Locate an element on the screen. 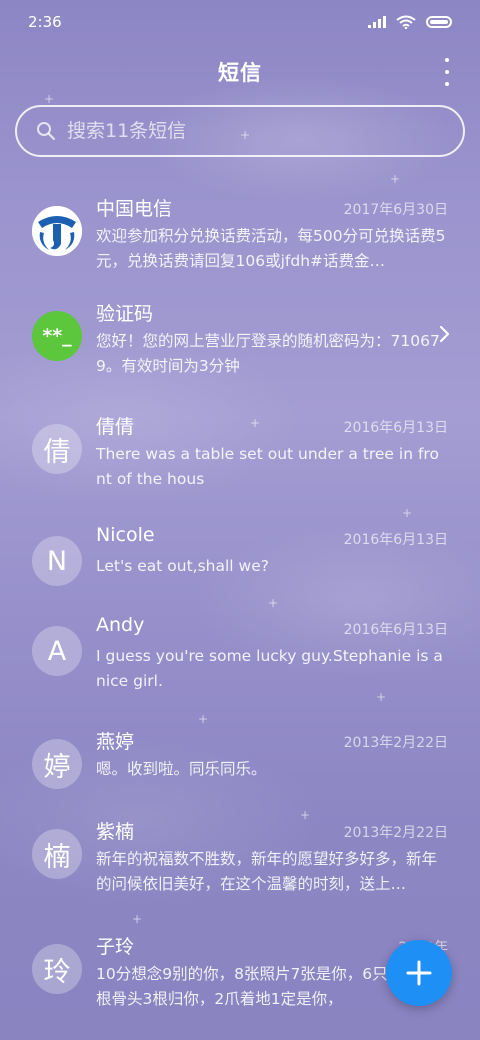 This screenshot has height=1040, width=480. status-time: 2:36 is located at coordinates (45, 22).